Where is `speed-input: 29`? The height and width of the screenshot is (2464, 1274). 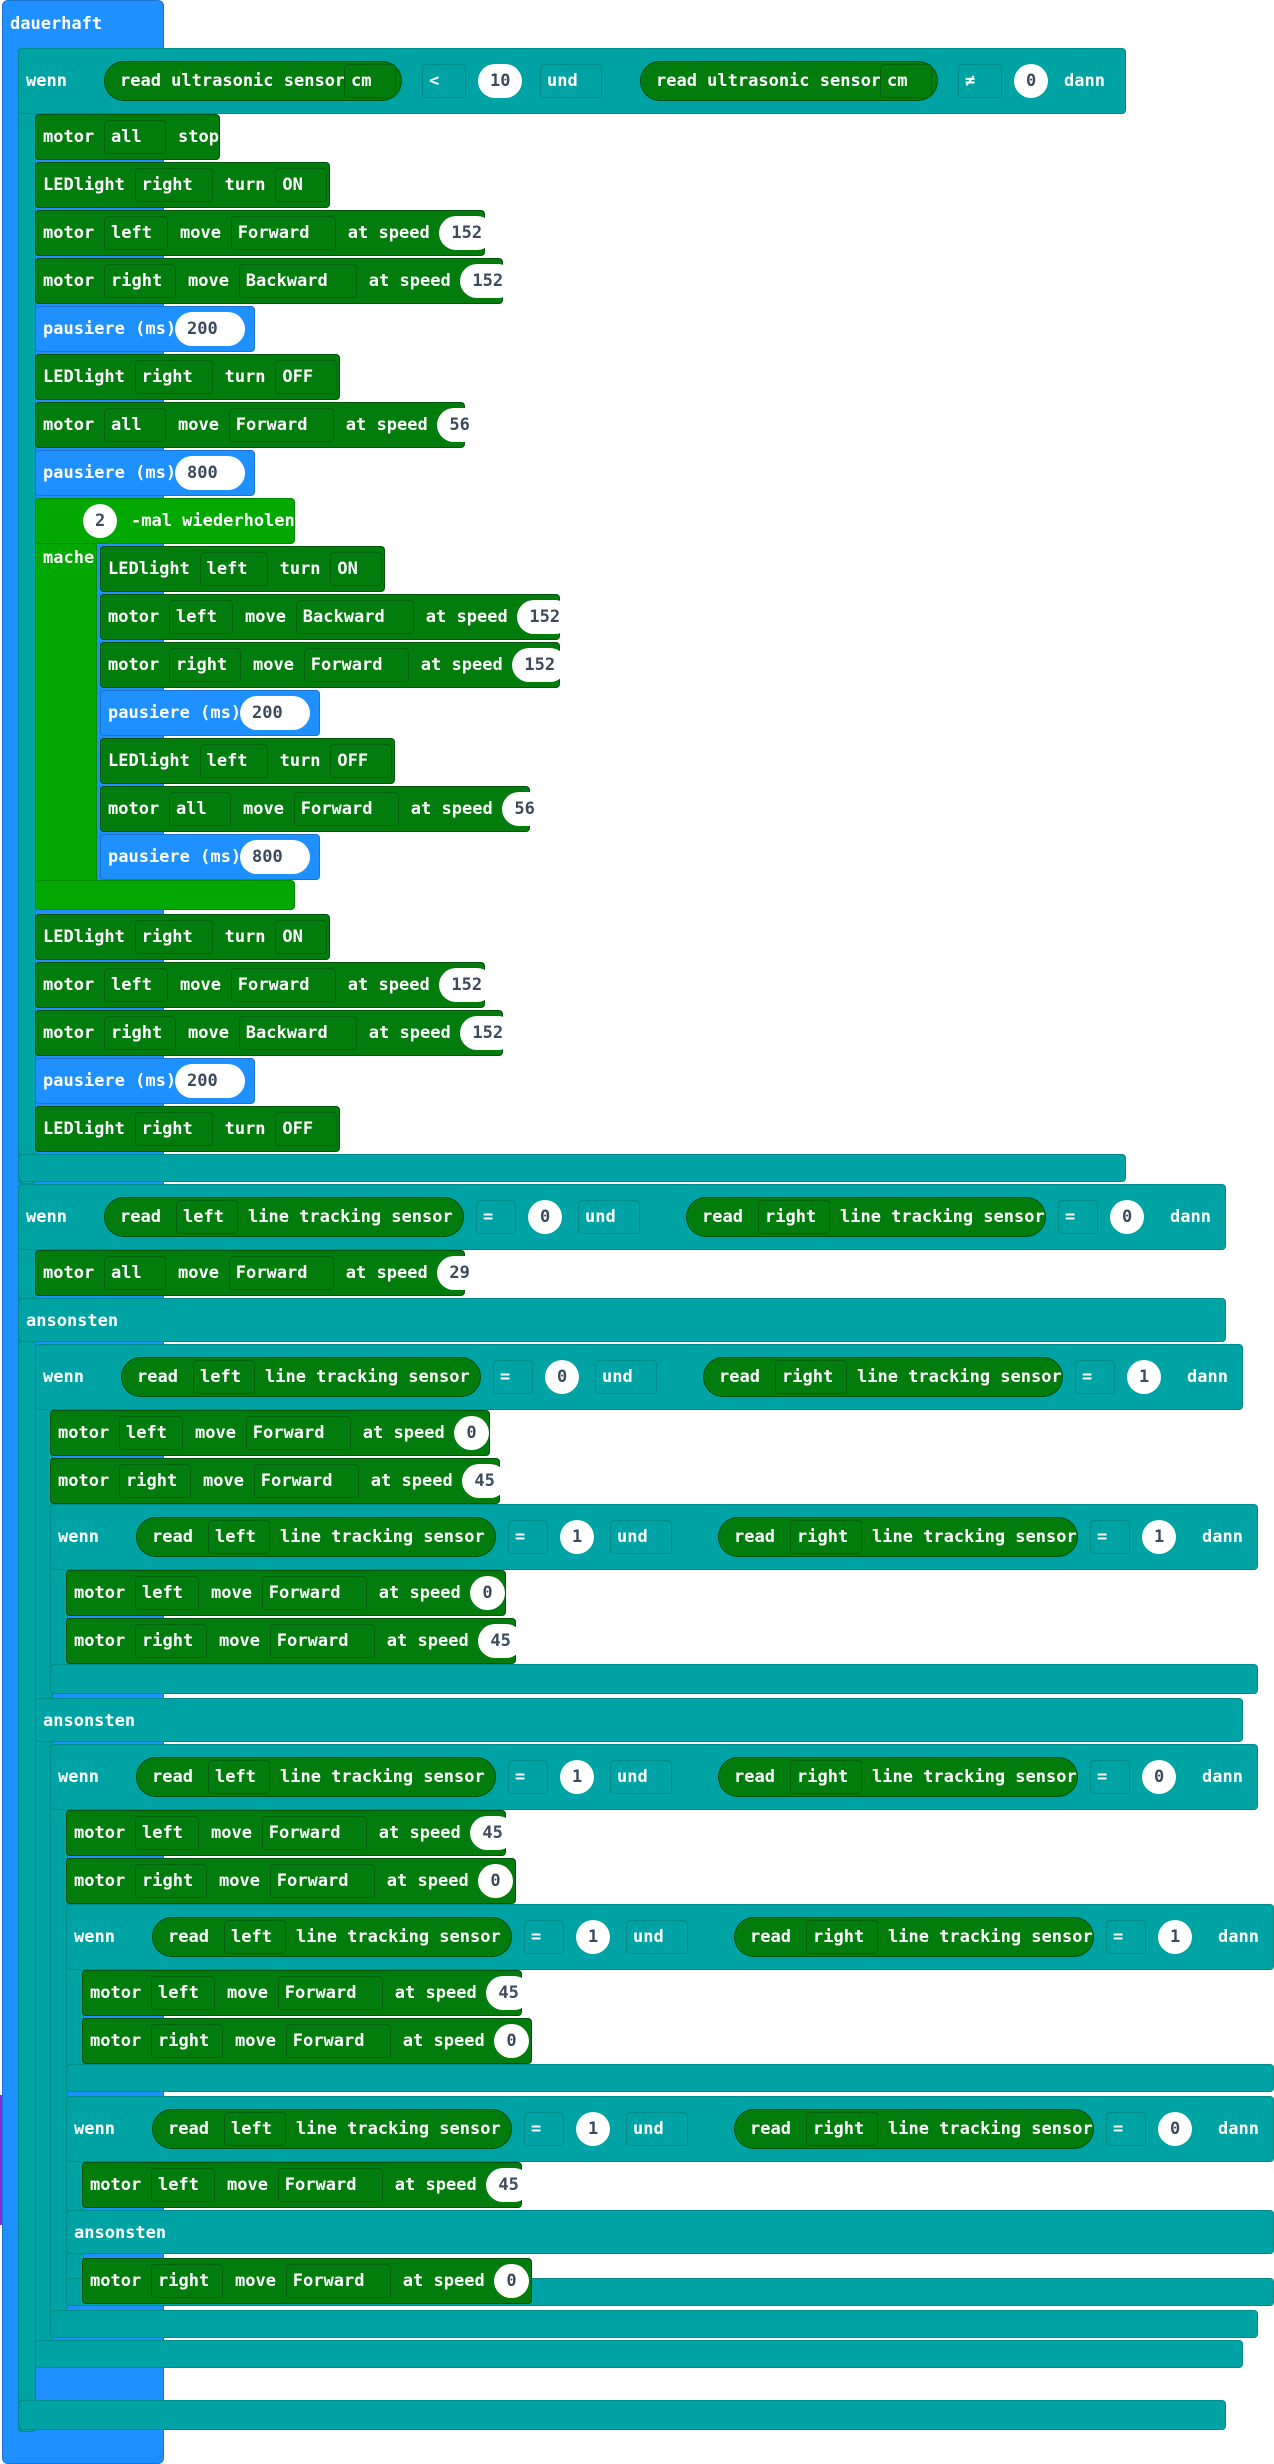 speed-input: 29 is located at coordinates (459, 1273).